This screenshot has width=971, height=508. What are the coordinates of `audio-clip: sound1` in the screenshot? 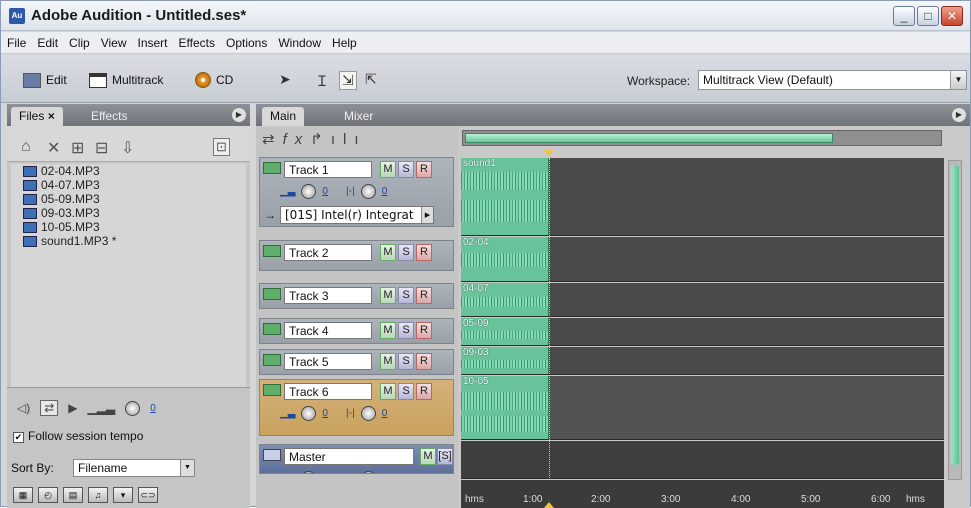 It's located at (505, 196).